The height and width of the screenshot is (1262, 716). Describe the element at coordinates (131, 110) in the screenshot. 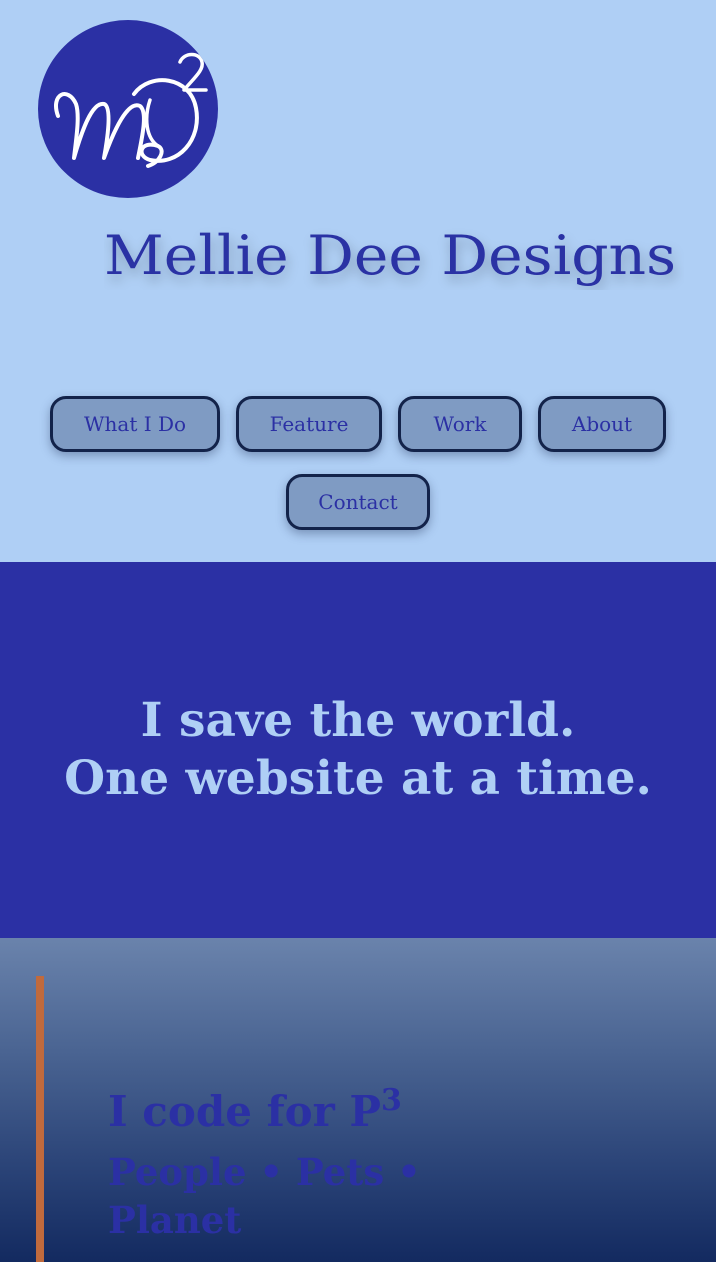

I see `logo-monogram-graphic` at that location.